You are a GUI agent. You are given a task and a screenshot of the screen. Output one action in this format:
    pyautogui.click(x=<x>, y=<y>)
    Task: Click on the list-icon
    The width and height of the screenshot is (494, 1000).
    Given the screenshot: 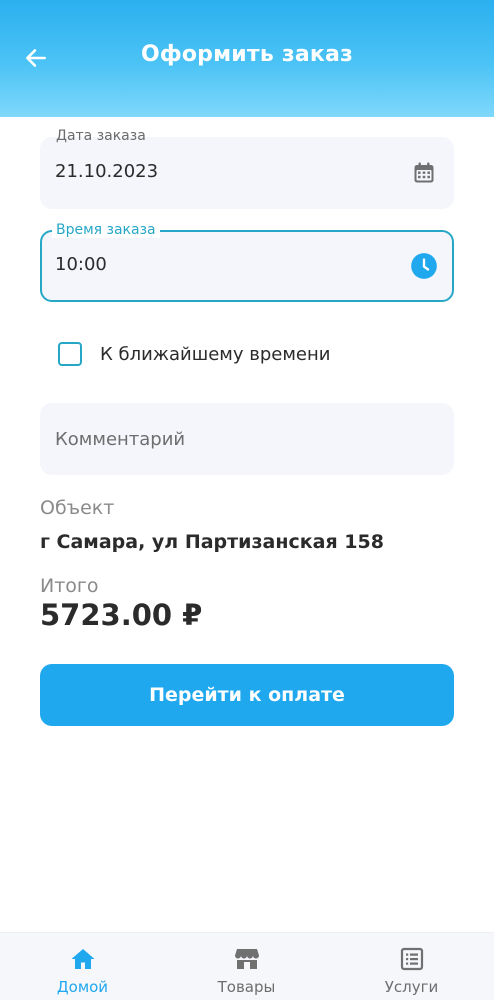 What is the action you would take?
    pyautogui.click(x=412, y=959)
    